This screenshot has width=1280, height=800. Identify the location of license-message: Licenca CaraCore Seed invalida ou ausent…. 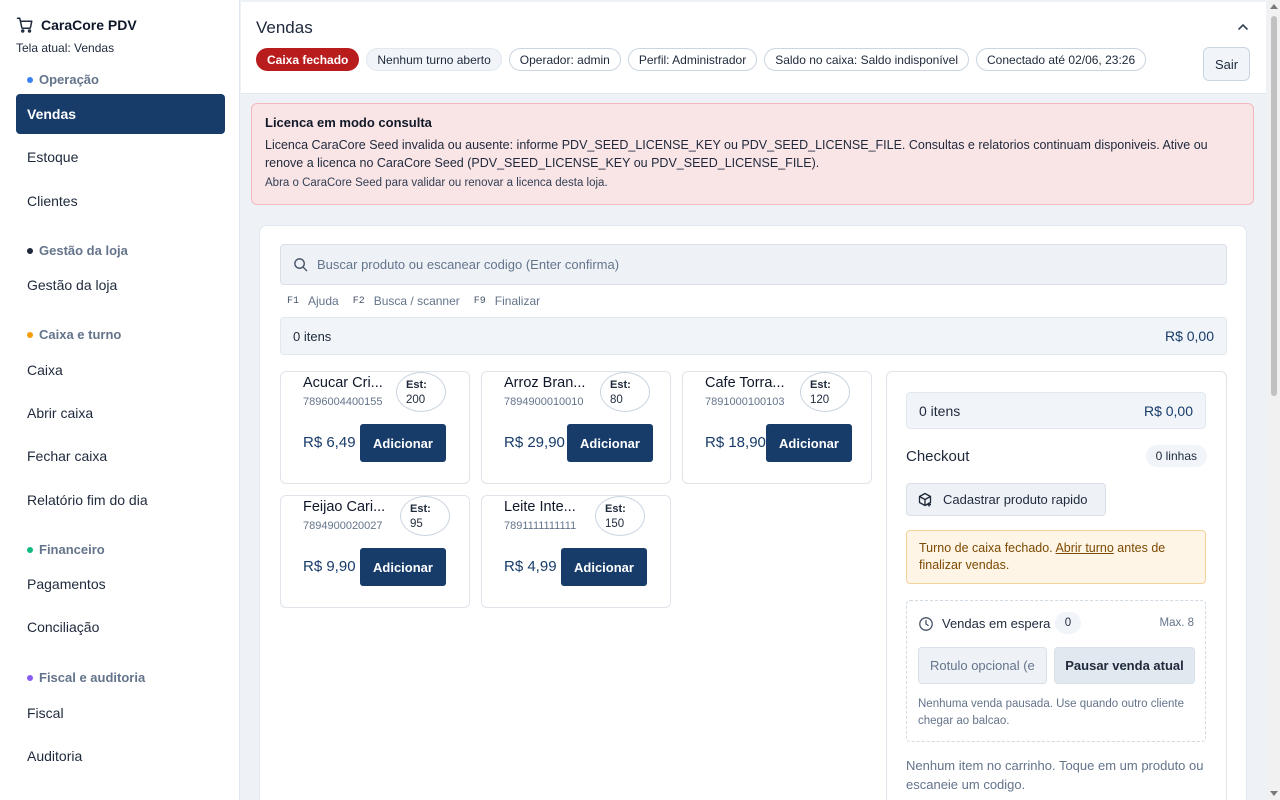
(736, 154).